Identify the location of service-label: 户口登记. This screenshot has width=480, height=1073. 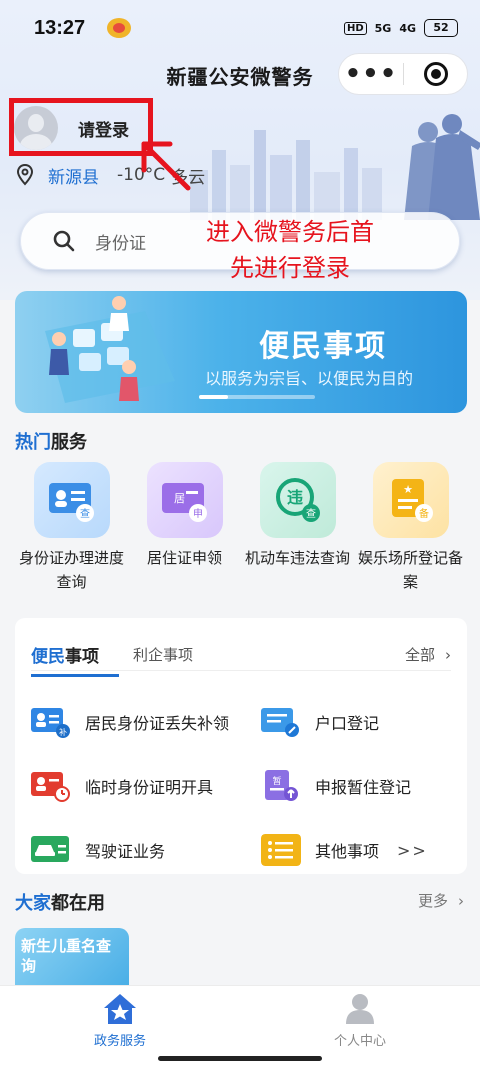
(347, 723).